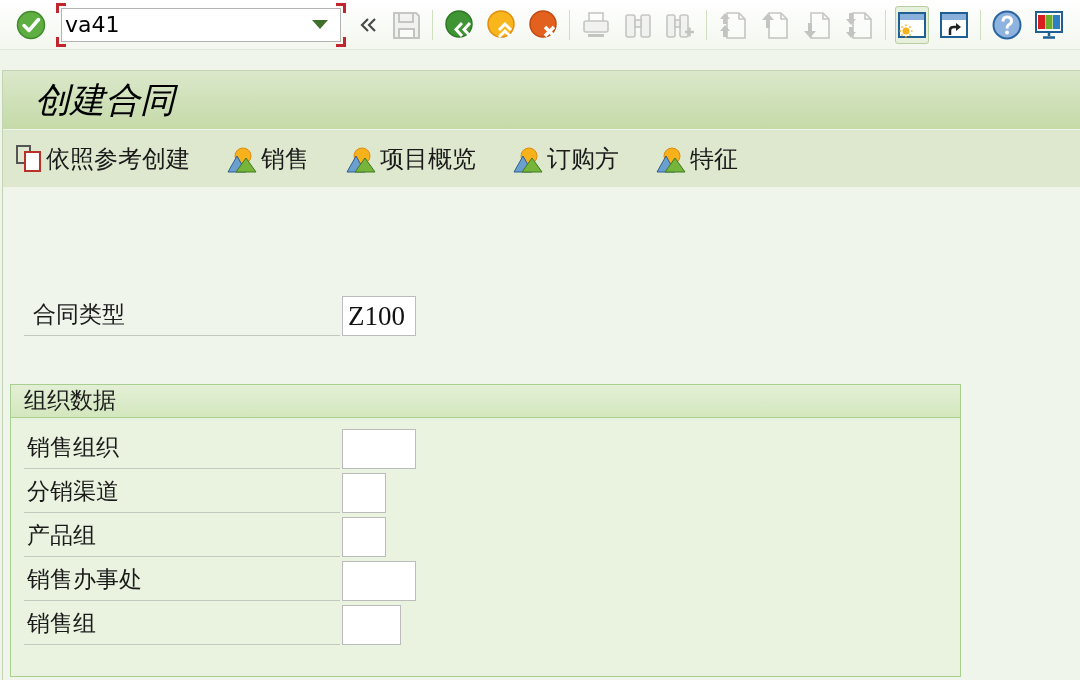 Image resolution: width=1080 pixels, height=680 pixels. I want to click on overlapping-pages-icon, so click(29, 158).